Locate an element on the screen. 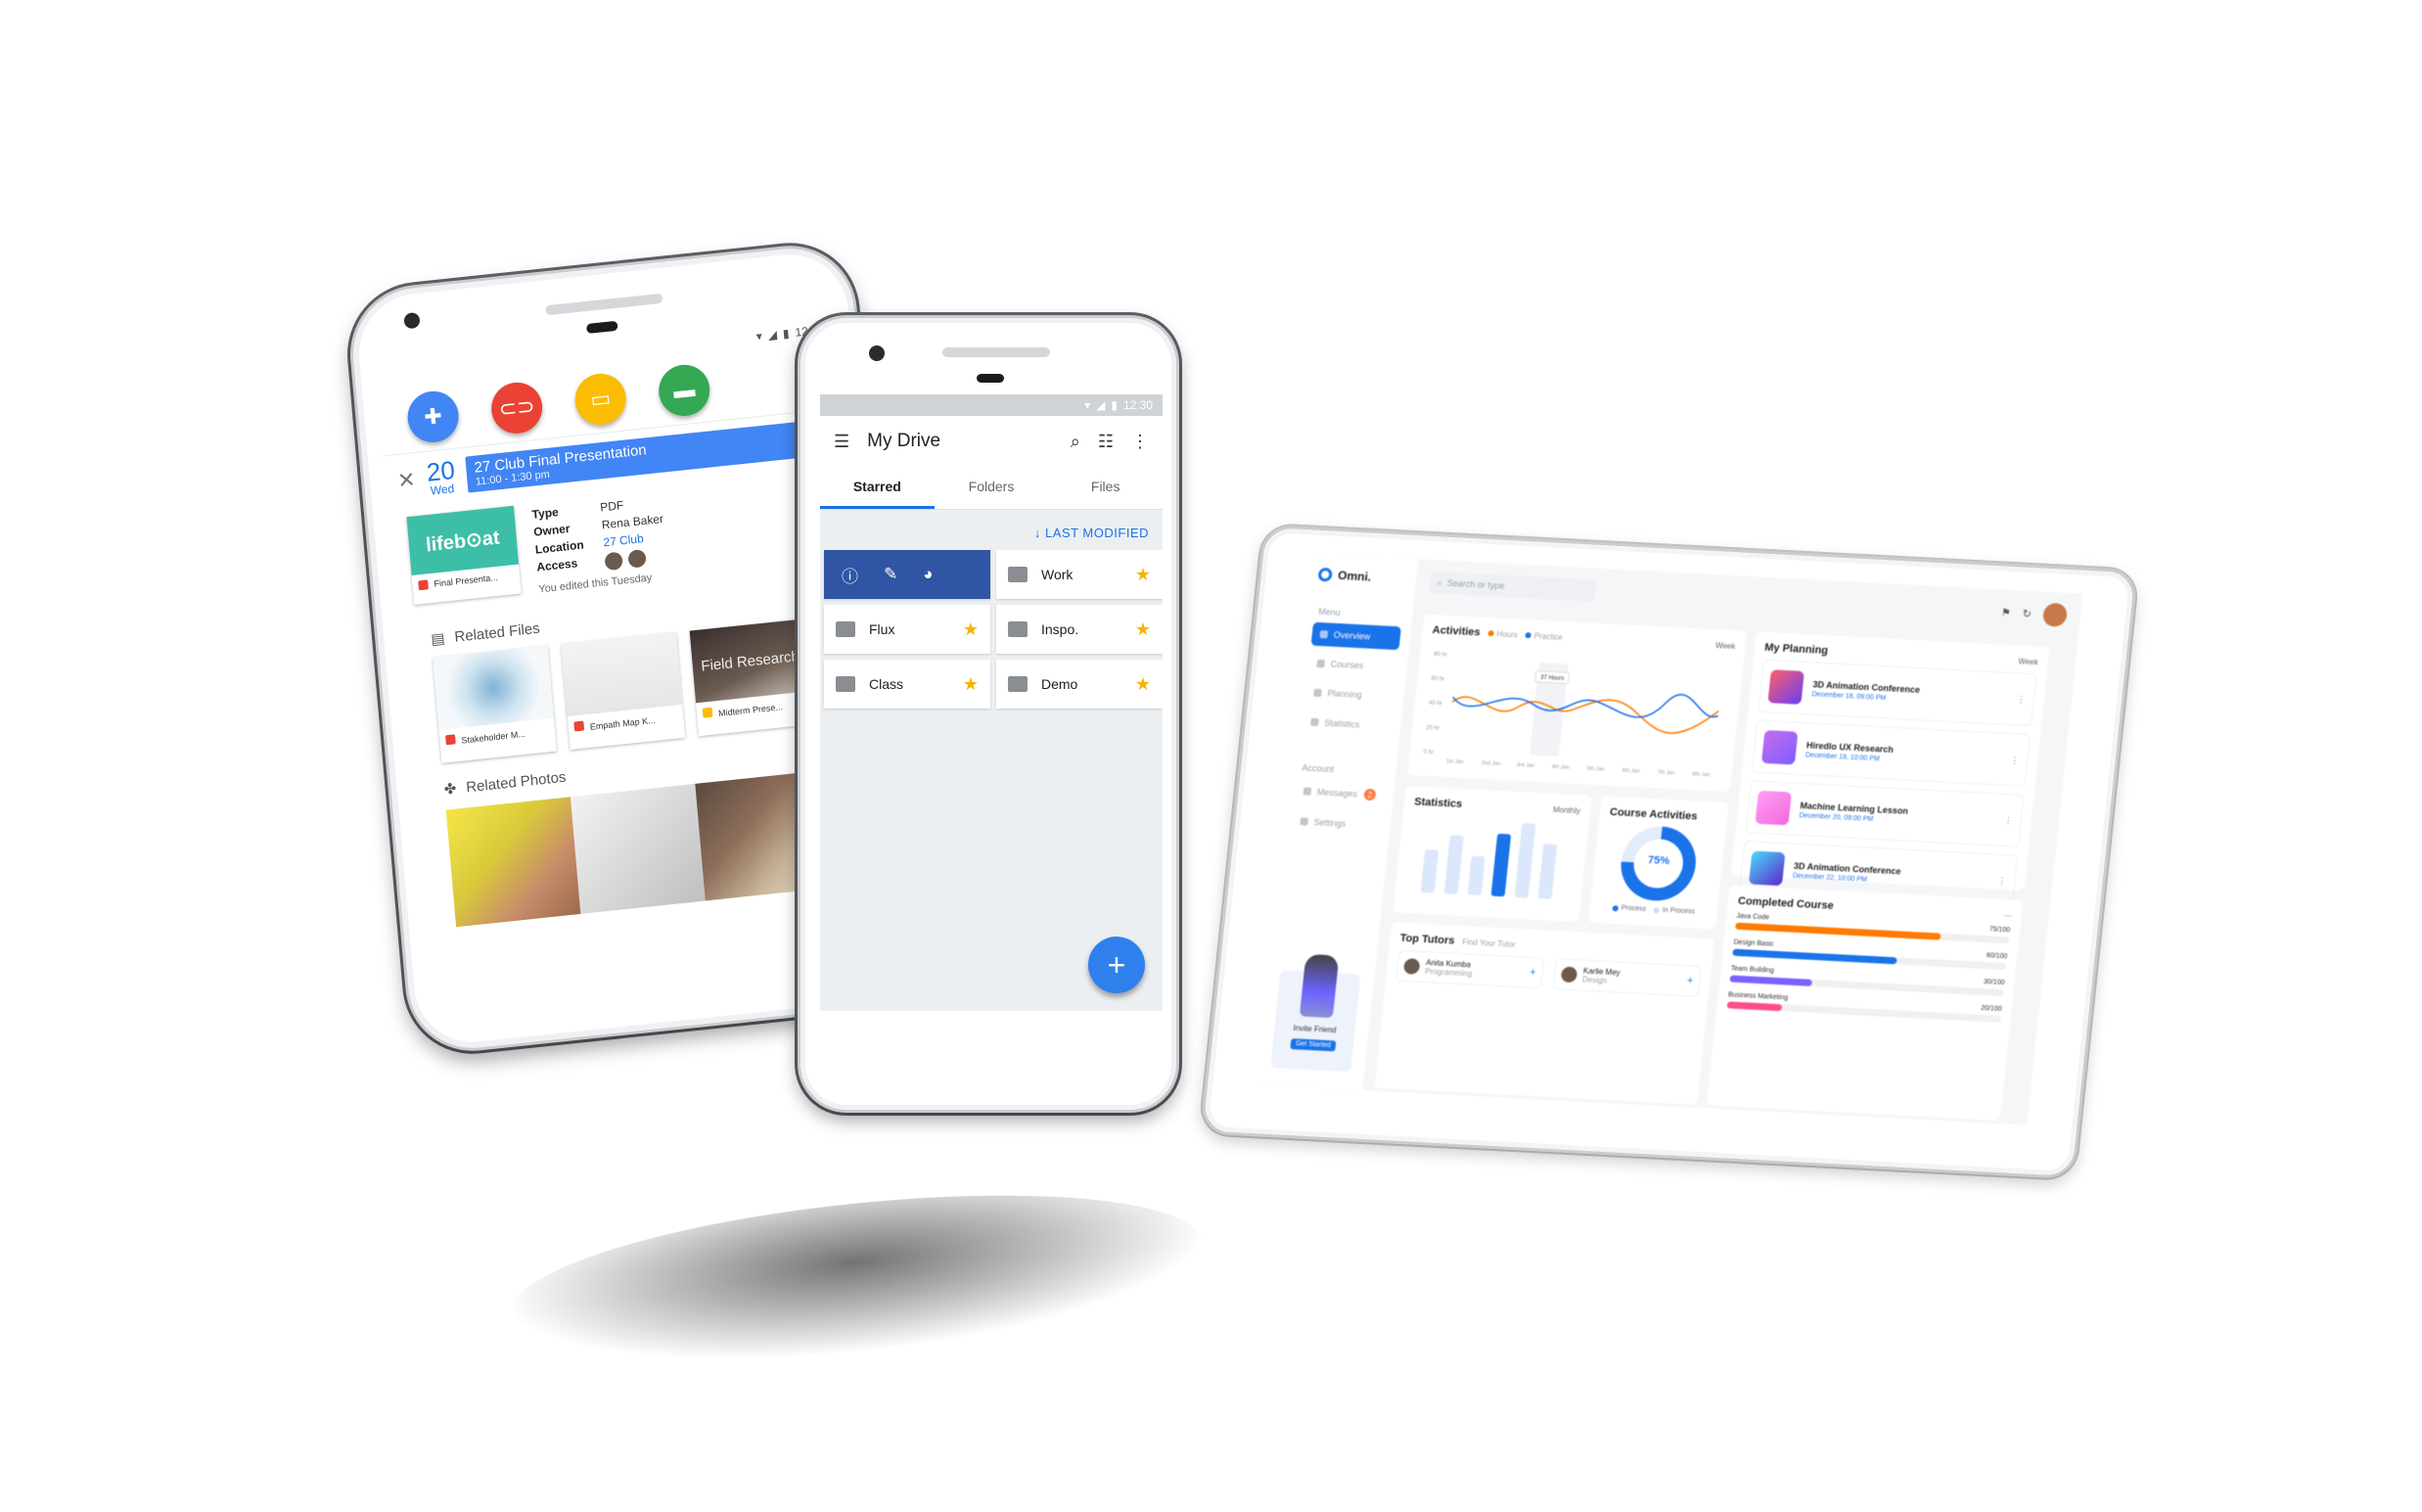 This screenshot has width=2422, height=1512. list-view-icon: ☷ is located at coordinates (1106, 442).